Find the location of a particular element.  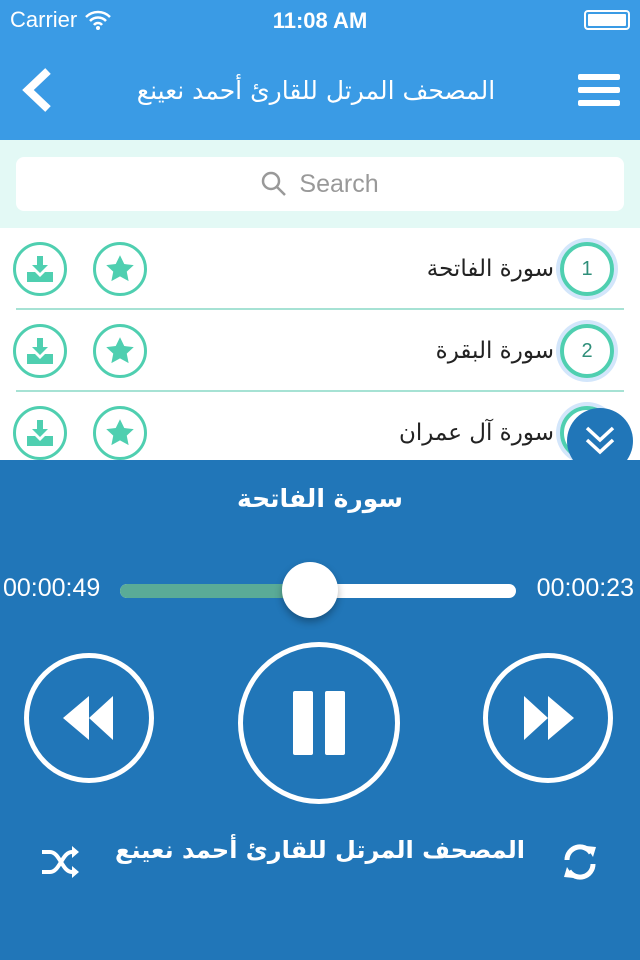

surah-list-item: سورة الفاتحة 1 is located at coordinates (320, 269).